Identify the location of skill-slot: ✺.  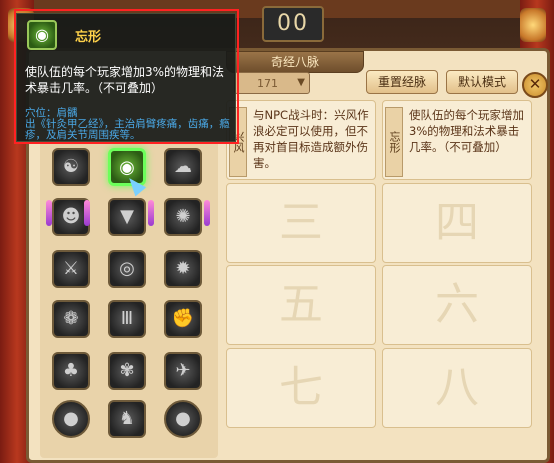
(183, 217).